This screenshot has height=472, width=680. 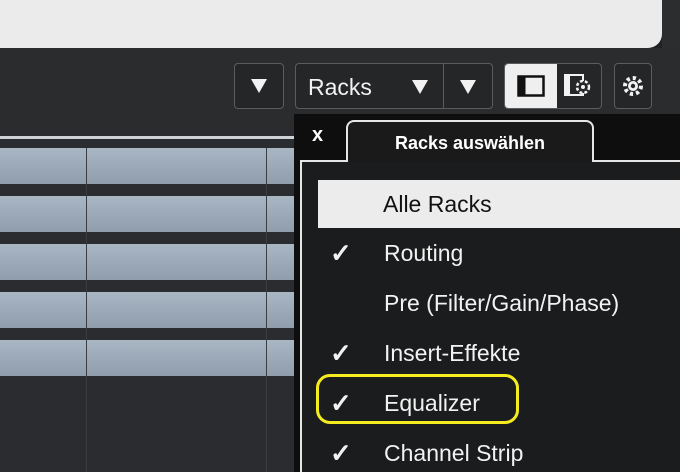 I want to click on timeline-ruler, so click(x=150, y=137).